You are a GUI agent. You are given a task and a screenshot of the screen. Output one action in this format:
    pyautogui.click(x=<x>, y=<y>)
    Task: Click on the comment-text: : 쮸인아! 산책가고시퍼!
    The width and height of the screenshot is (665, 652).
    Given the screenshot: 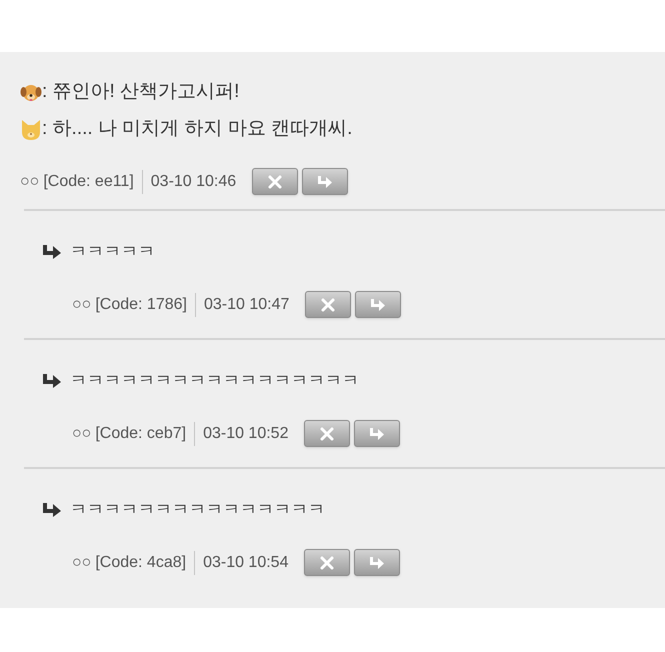 What is the action you would take?
    pyautogui.click(x=141, y=92)
    